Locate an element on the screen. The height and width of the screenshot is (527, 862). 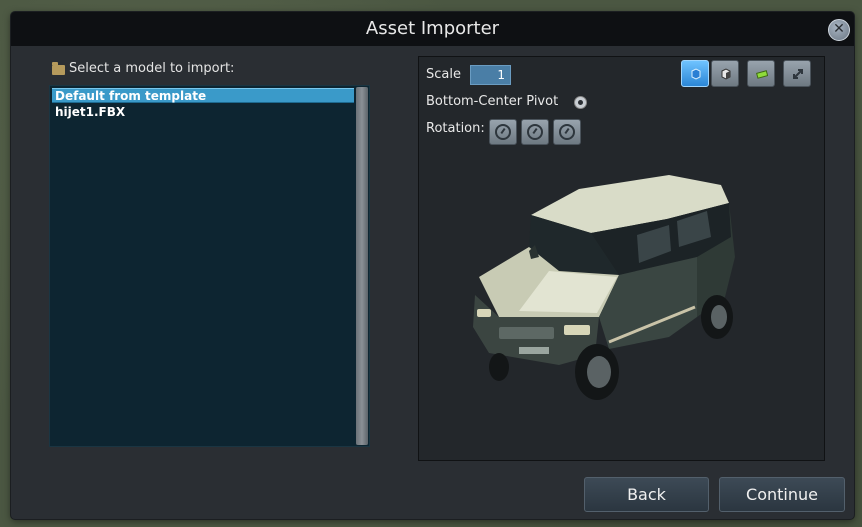
scale-input: 1 is located at coordinates (490, 75).